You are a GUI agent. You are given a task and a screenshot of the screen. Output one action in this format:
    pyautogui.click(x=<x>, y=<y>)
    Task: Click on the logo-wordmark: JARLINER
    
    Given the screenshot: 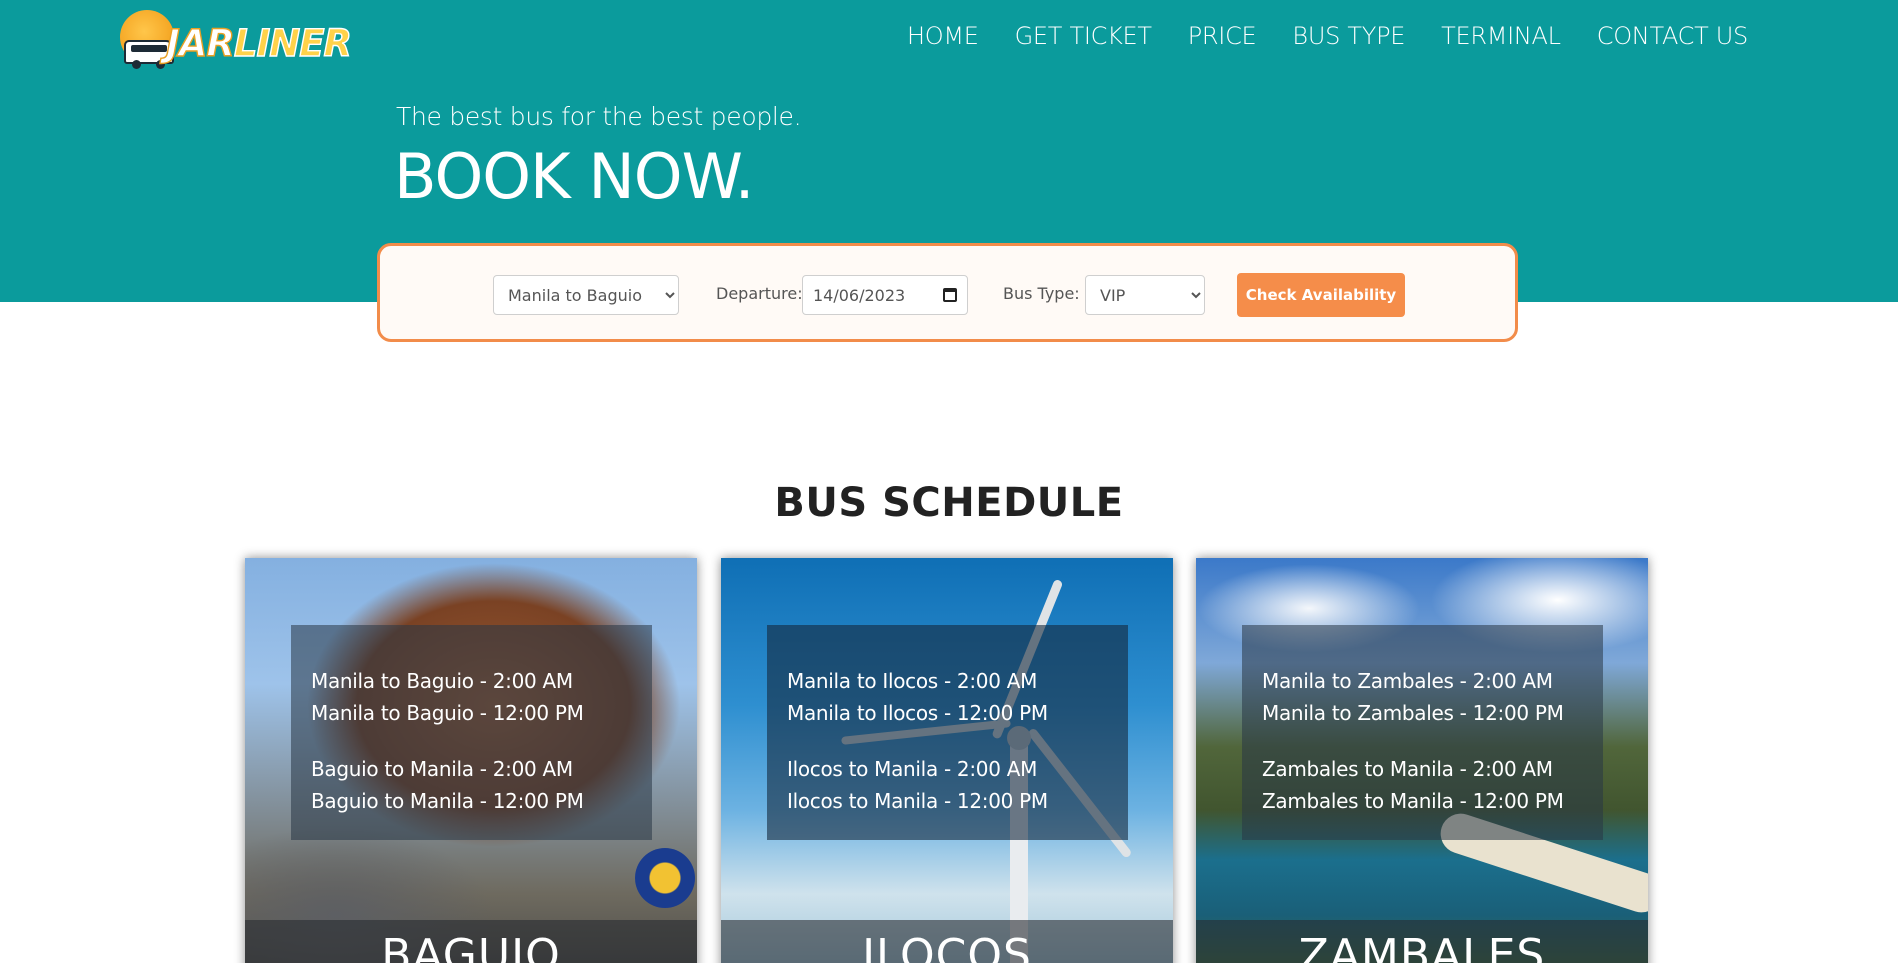 What is the action you would take?
    pyautogui.click(x=258, y=43)
    